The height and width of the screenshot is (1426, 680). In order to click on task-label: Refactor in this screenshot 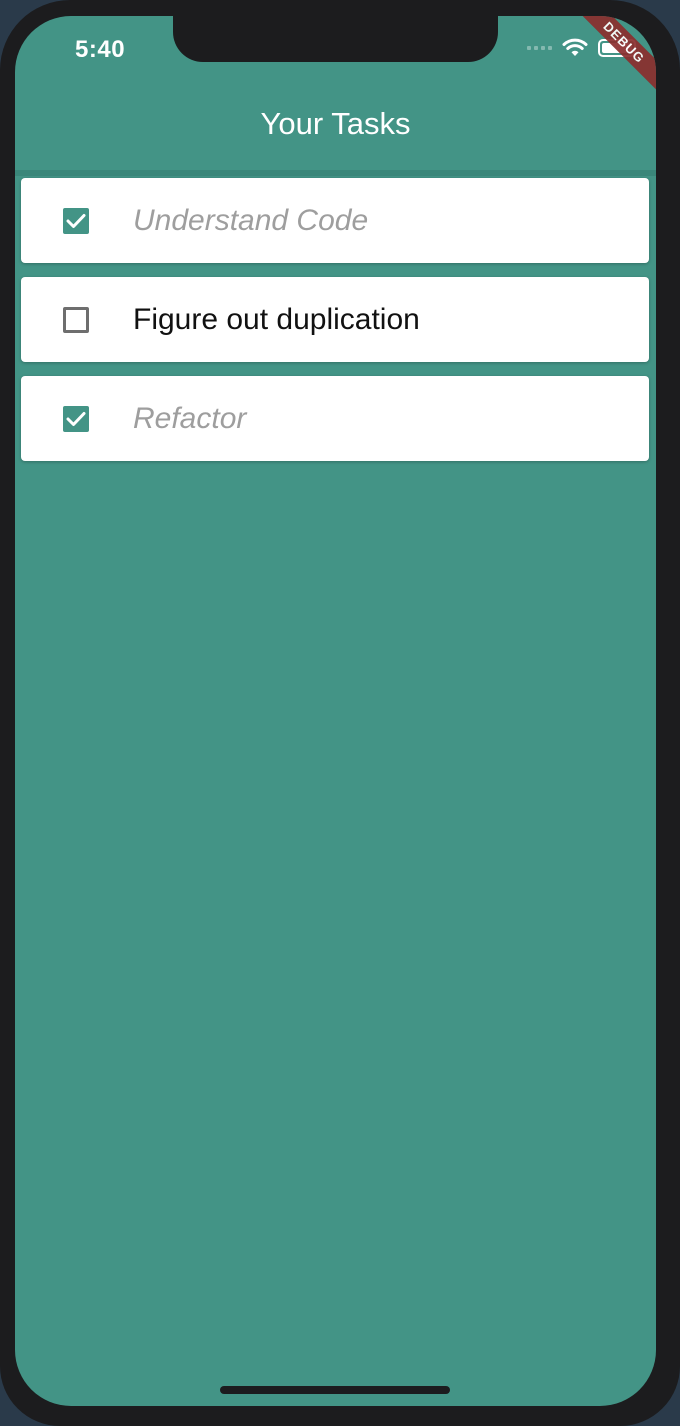, I will do `click(190, 418)`.